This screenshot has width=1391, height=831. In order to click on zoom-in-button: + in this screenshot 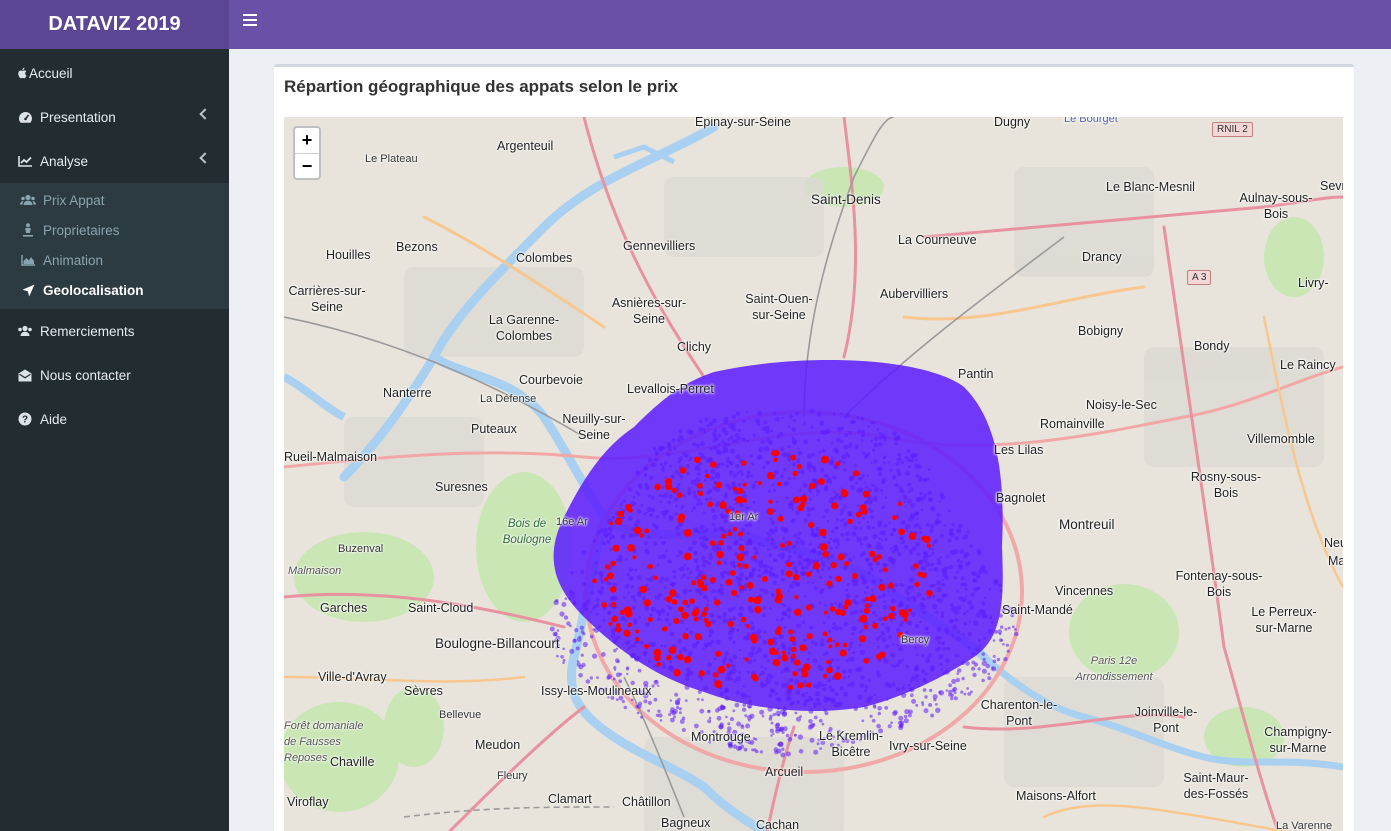, I will do `click(307, 140)`.